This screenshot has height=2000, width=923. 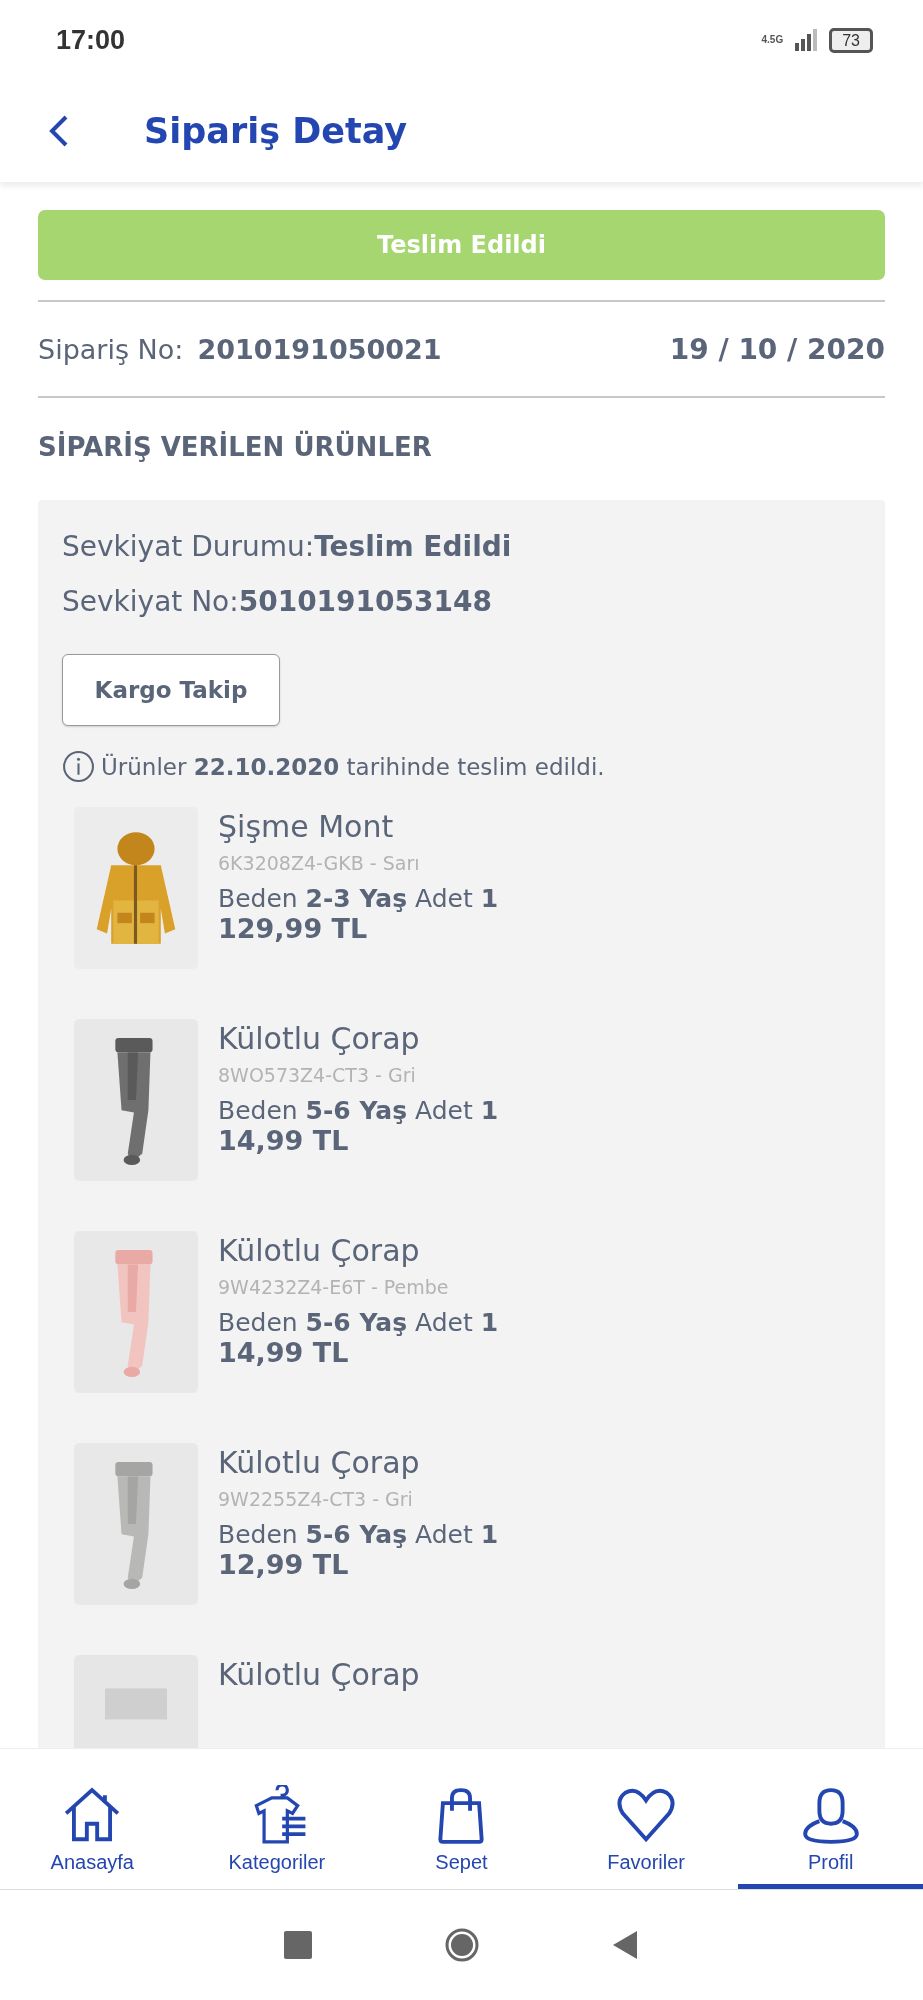 What do you see at coordinates (92, 1819) in the screenshot?
I see `nav-tab: Anasayfa` at bounding box center [92, 1819].